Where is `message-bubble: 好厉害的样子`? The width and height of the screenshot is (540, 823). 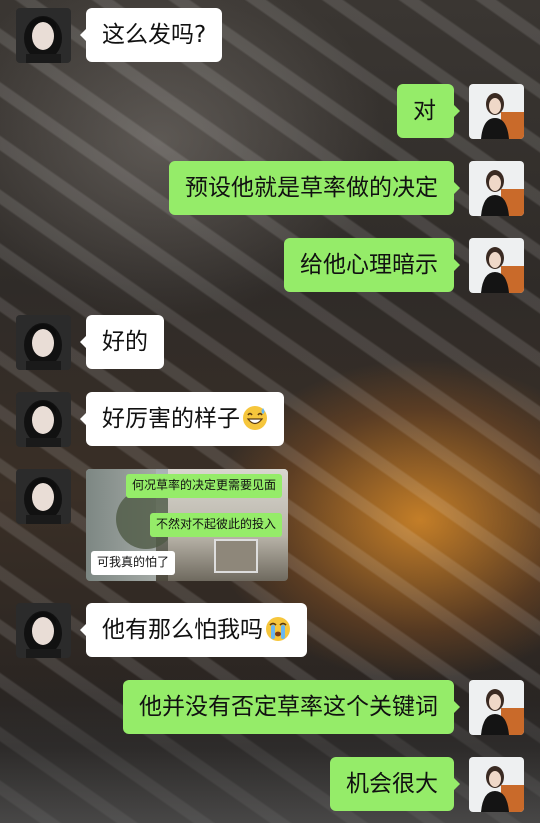
message-bubble: 好厉害的样子 is located at coordinates (182, 419).